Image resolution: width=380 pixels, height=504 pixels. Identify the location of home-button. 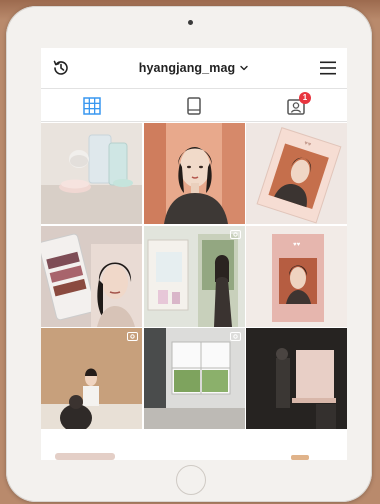
(191, 480).